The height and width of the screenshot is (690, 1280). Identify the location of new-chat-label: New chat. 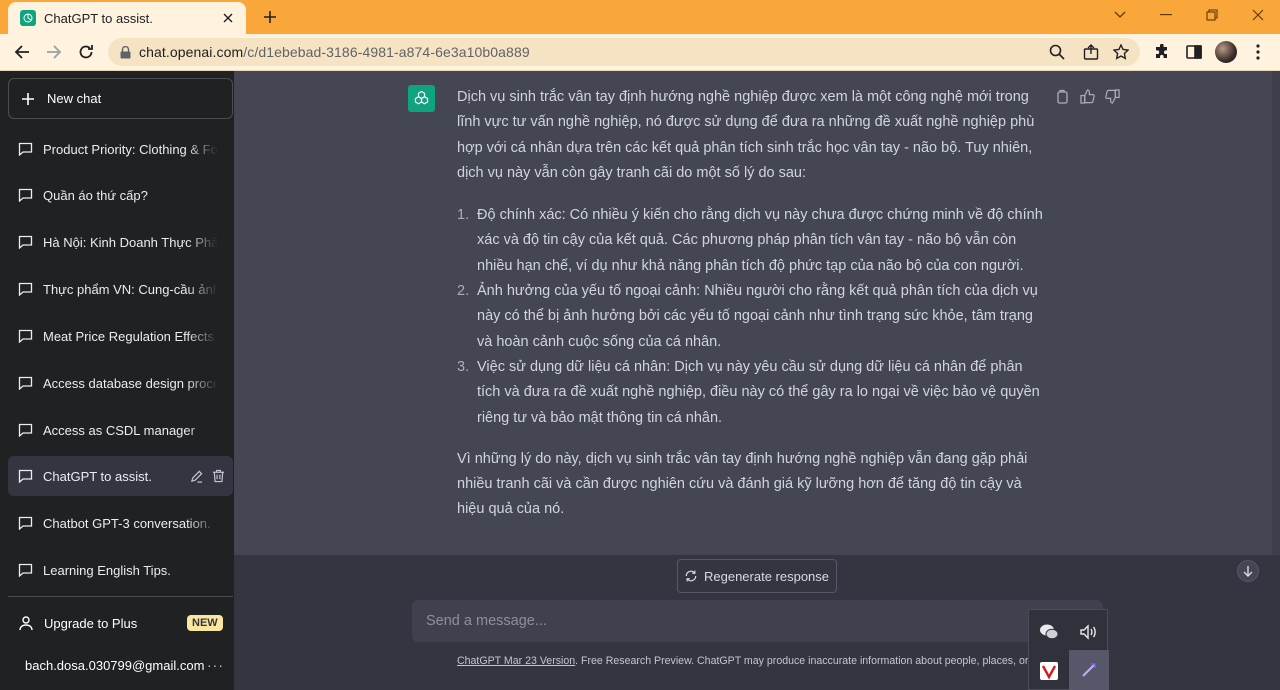
(74, 98).